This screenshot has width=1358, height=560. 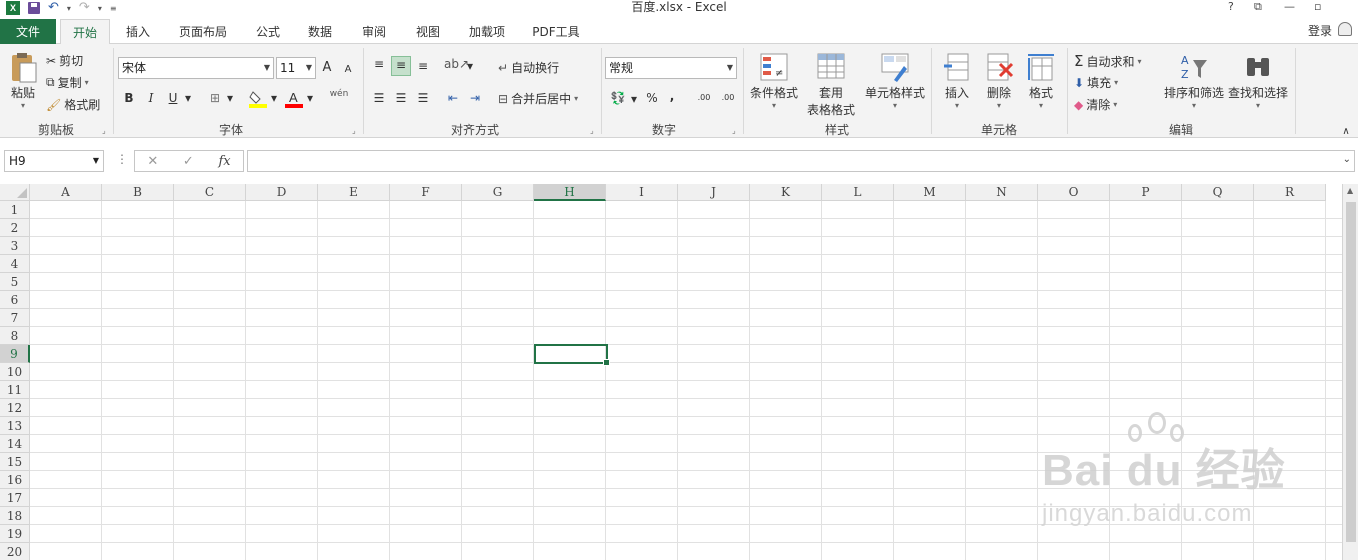 I want to click on underline-button: U, so click(x=173, y=98).